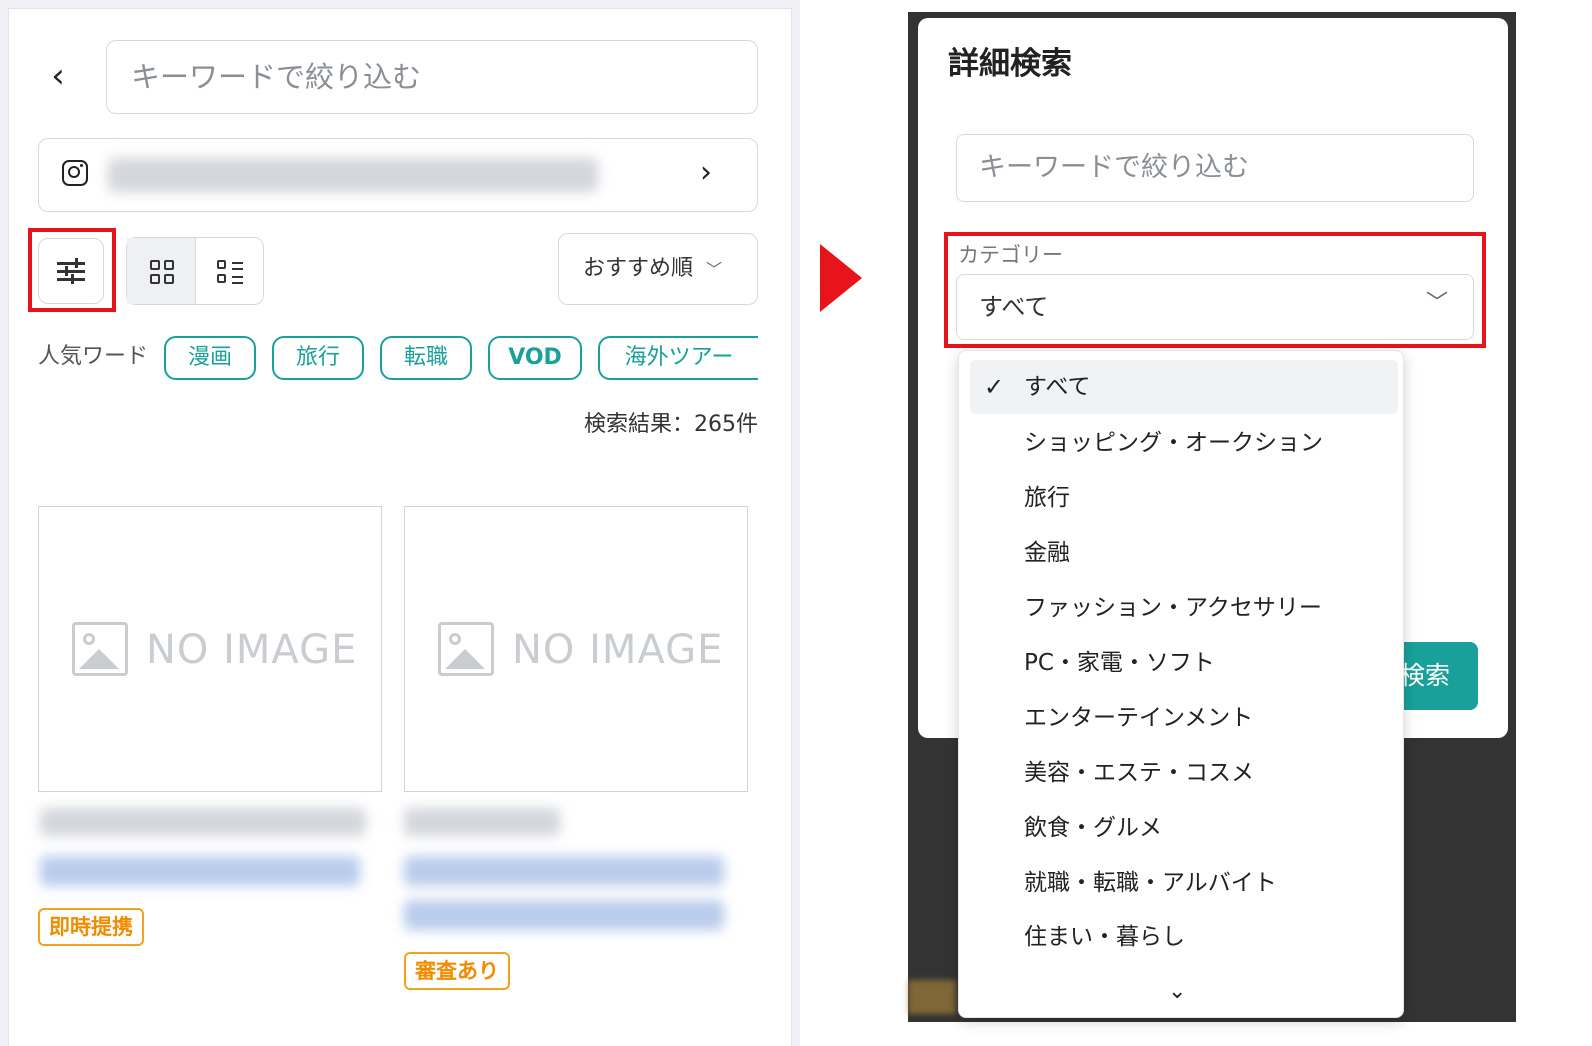  Describe the element at coordinates (1010, 64) in the screenshot. I see `modal-title: 詳細検索` at that location.